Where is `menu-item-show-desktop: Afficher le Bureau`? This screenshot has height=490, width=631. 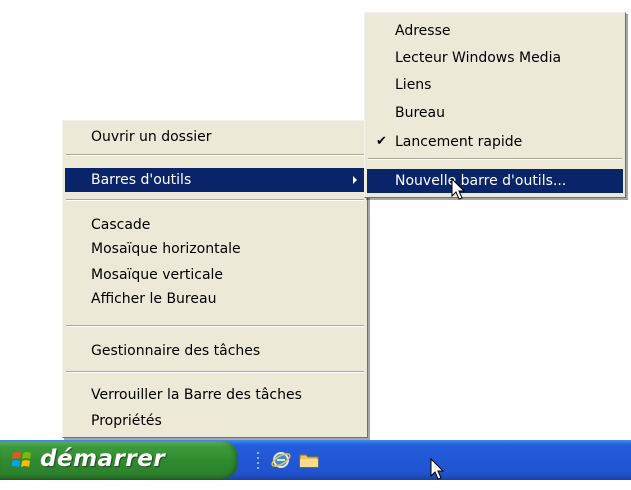
menu-item-show-desktop: Afficher le Bureau is located at coordinates (215, 299).